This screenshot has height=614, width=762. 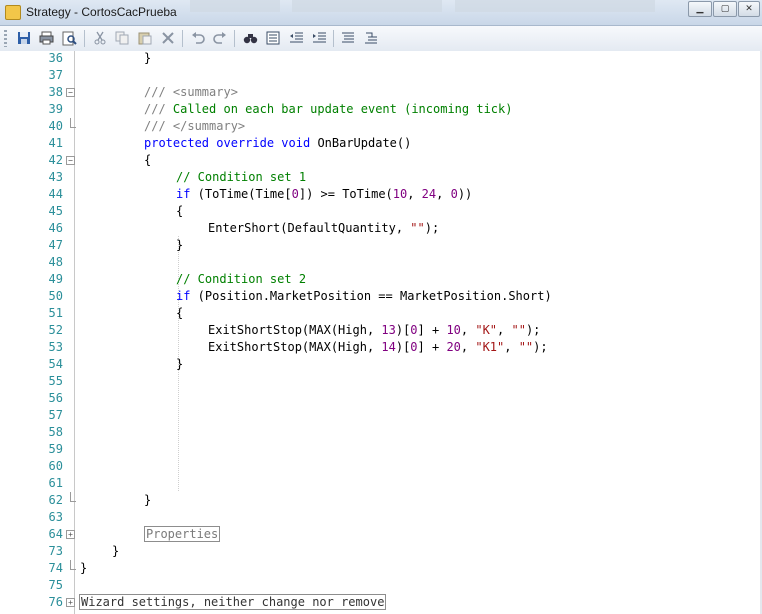 What do you see at coordinates (55, 296) in the screenshot?
I see `line-number: 50` at bounding box center [55, 296].